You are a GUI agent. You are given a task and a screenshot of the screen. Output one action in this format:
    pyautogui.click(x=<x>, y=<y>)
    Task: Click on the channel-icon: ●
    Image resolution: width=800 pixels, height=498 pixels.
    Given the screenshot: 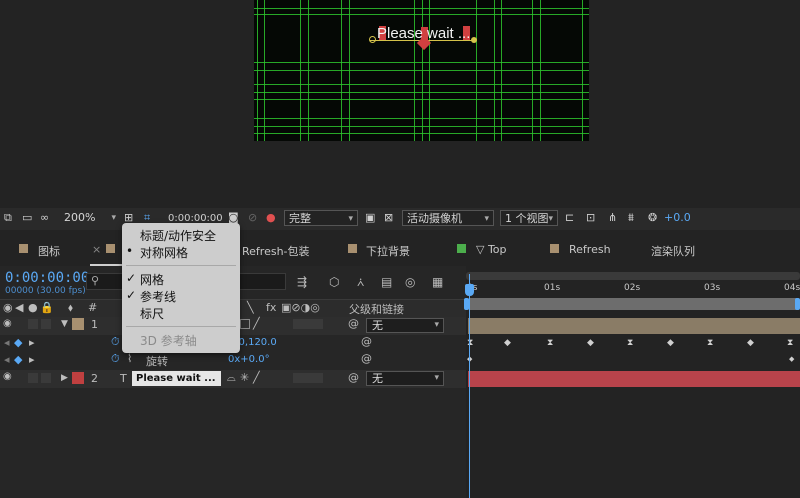 What is the action you would take?
    pyautogui.click(x=271, y=217)
    